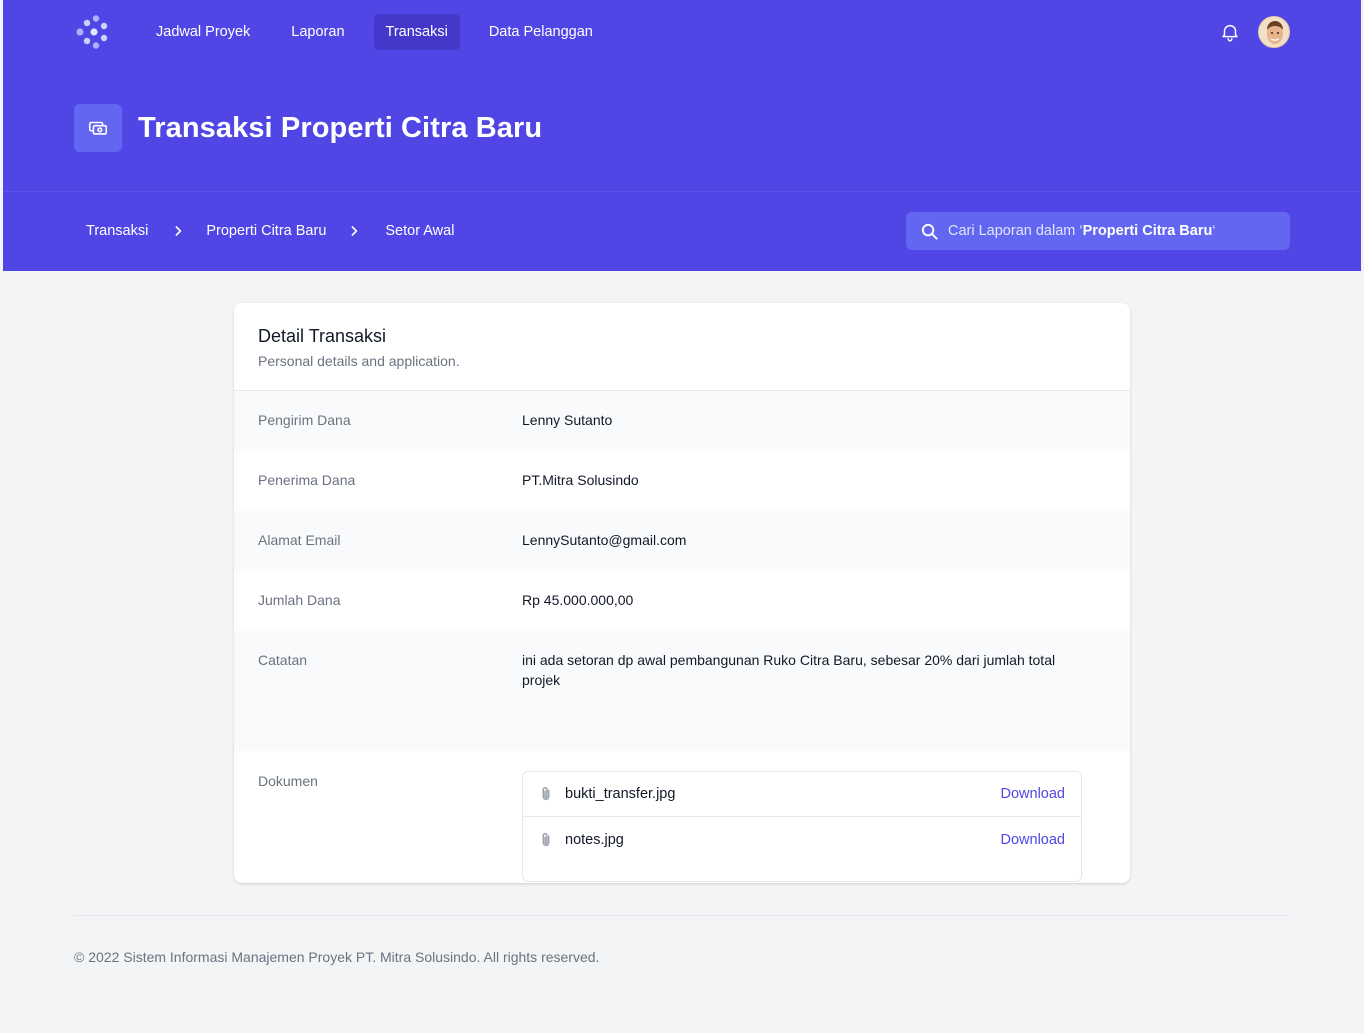 This screenshot has height=1033, width=1364. Describe the element at coordinates (1254, 32) in the screenshot. I see `nav-right-group` at that location.